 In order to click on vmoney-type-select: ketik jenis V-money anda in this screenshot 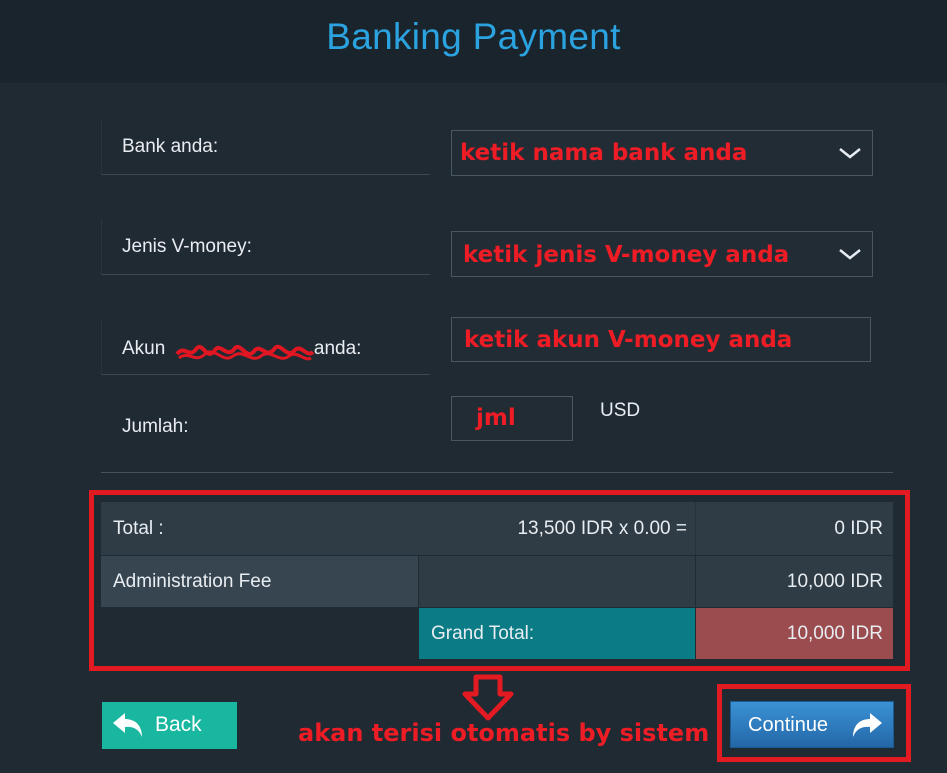, I will do `click(662, 254)`.